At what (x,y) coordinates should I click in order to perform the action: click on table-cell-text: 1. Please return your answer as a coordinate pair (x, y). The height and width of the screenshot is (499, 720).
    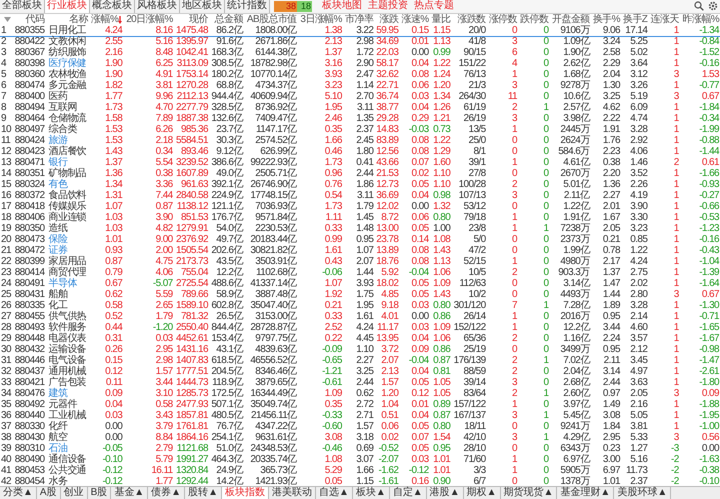
    Looking at the image, I should click on (546, 416).